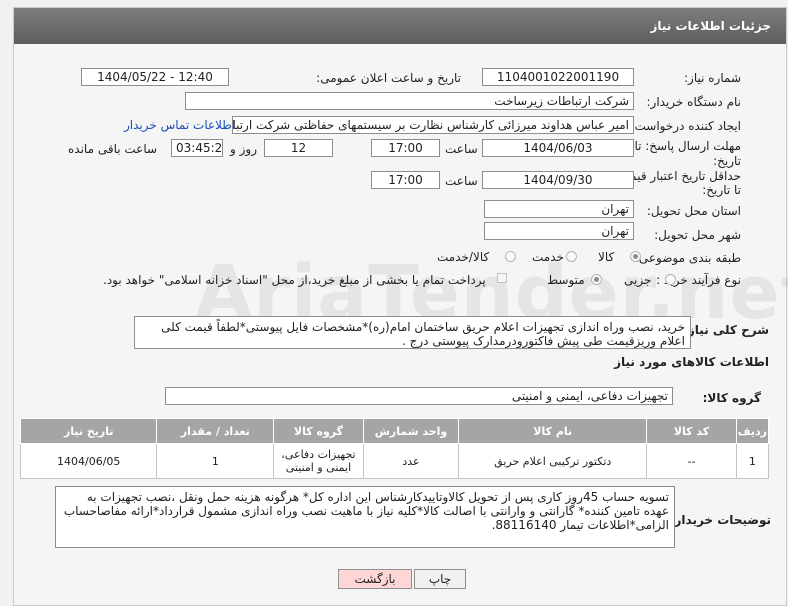 This screenshot has width=788, height=606. Describe the element at coordinates (405, 180) in the screenshot. I see `validity-time-field: 17:00` at that location.